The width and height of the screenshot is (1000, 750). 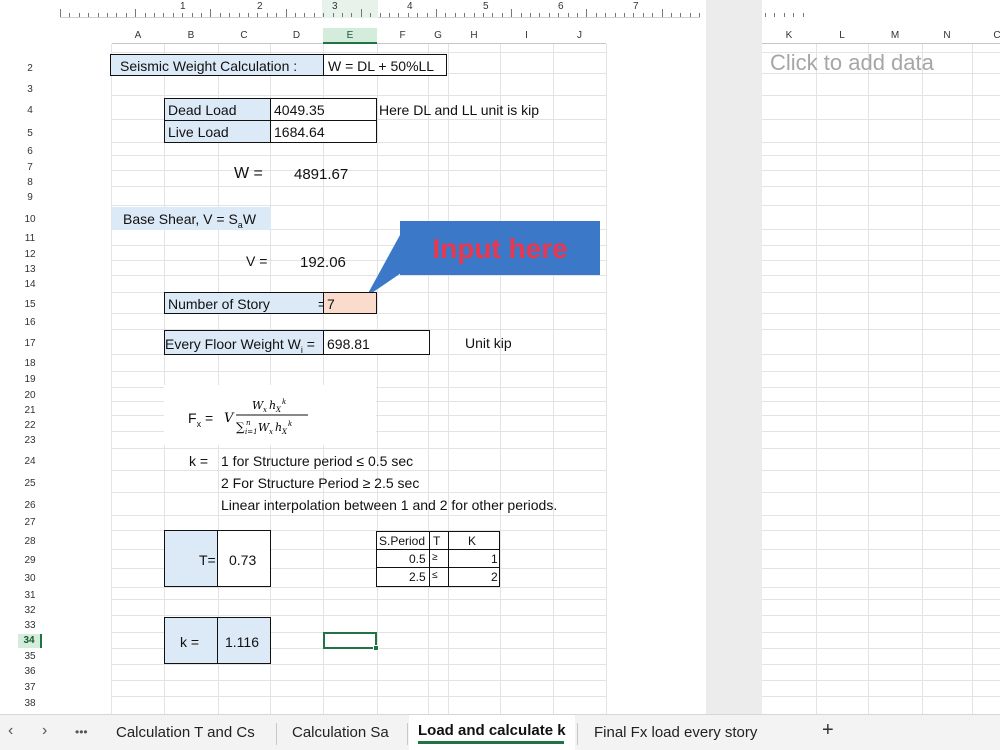 What do you see at coordinates (30, 198) in the screenshot?
I see `row-header: 9` at bounding box center [30, 198].